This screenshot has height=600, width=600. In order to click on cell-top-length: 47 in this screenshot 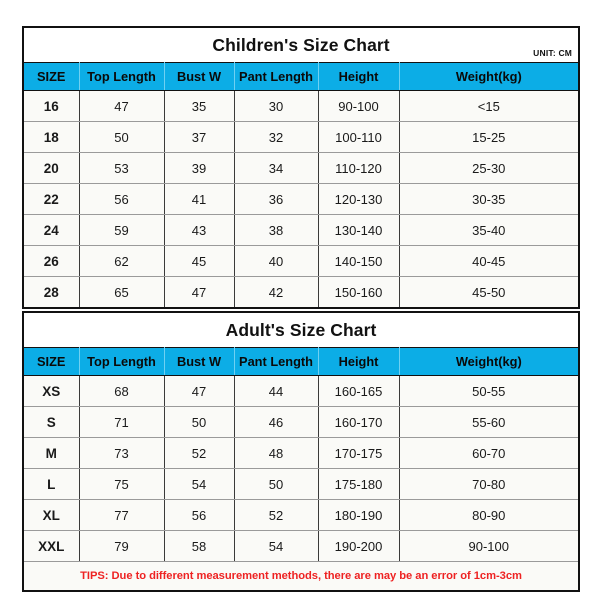, I will do `click(121, 106)`.